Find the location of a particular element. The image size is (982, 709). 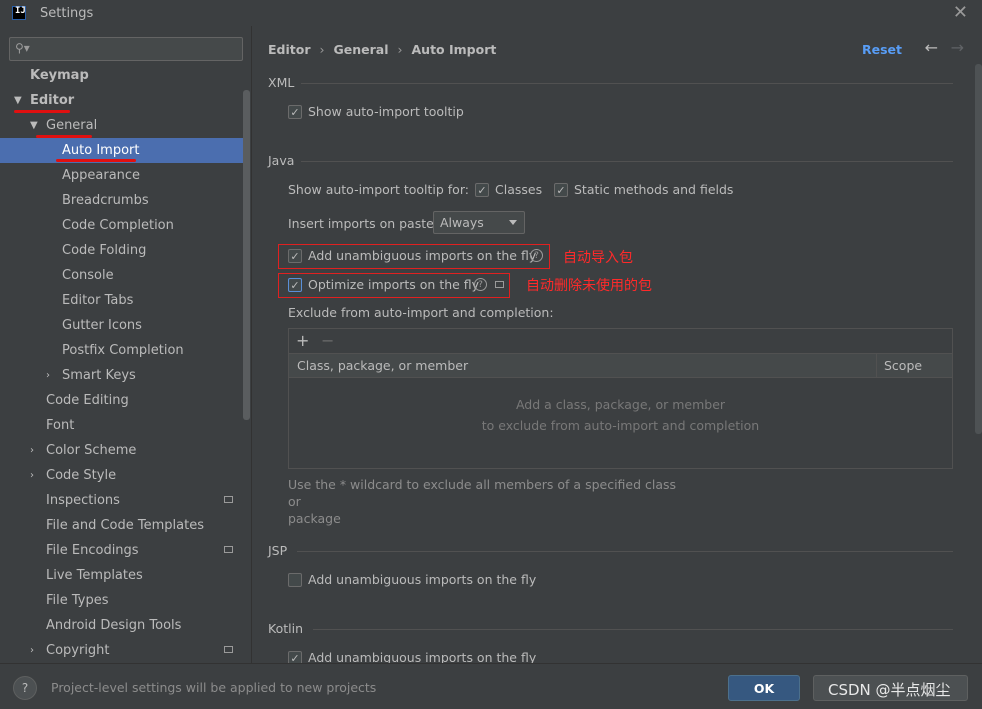

insert-on-paste-label: Insert imports on paste: is located at coordinates (363, 223).